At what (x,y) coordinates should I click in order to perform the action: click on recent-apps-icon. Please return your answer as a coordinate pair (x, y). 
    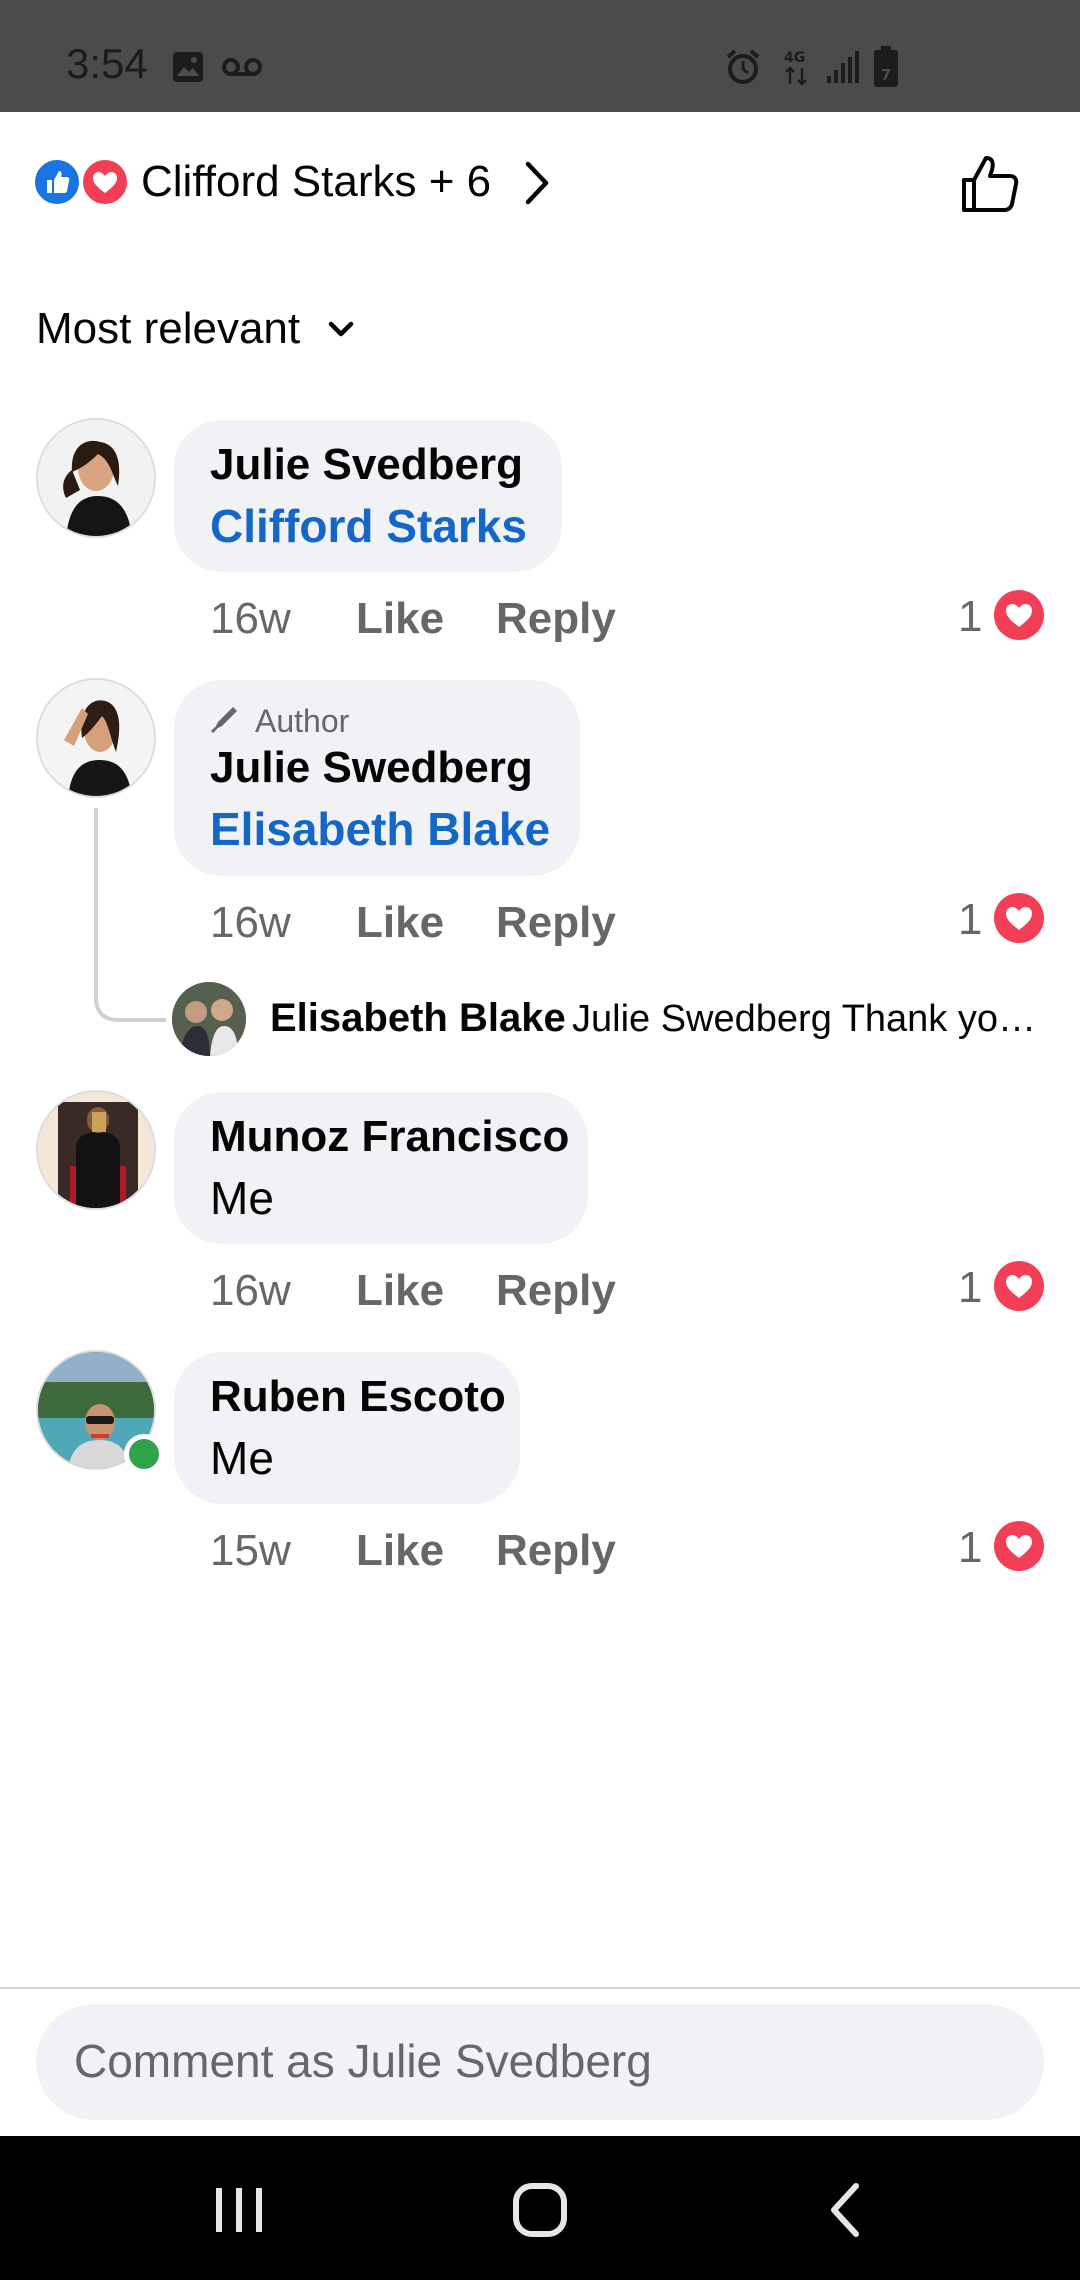
    Looking at the image, I should click on (239, 2210).